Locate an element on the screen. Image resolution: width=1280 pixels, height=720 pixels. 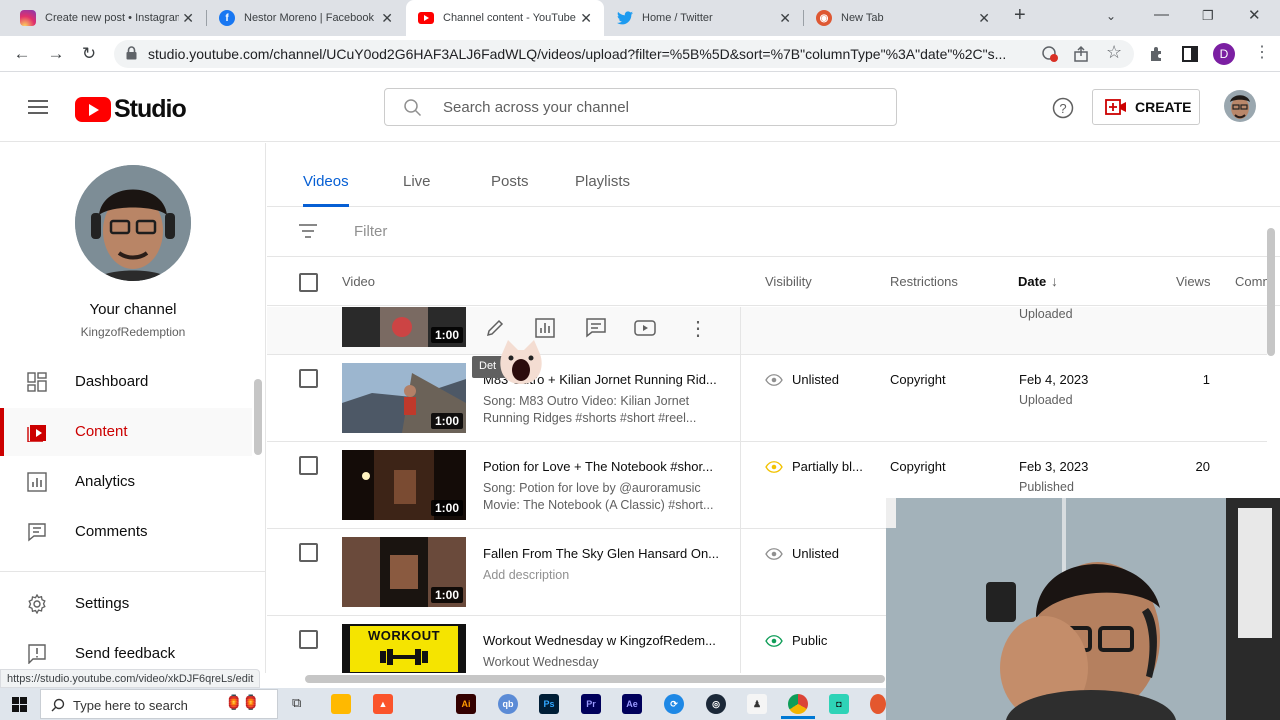
tab-live: Live is located at coordinates (417, 181).